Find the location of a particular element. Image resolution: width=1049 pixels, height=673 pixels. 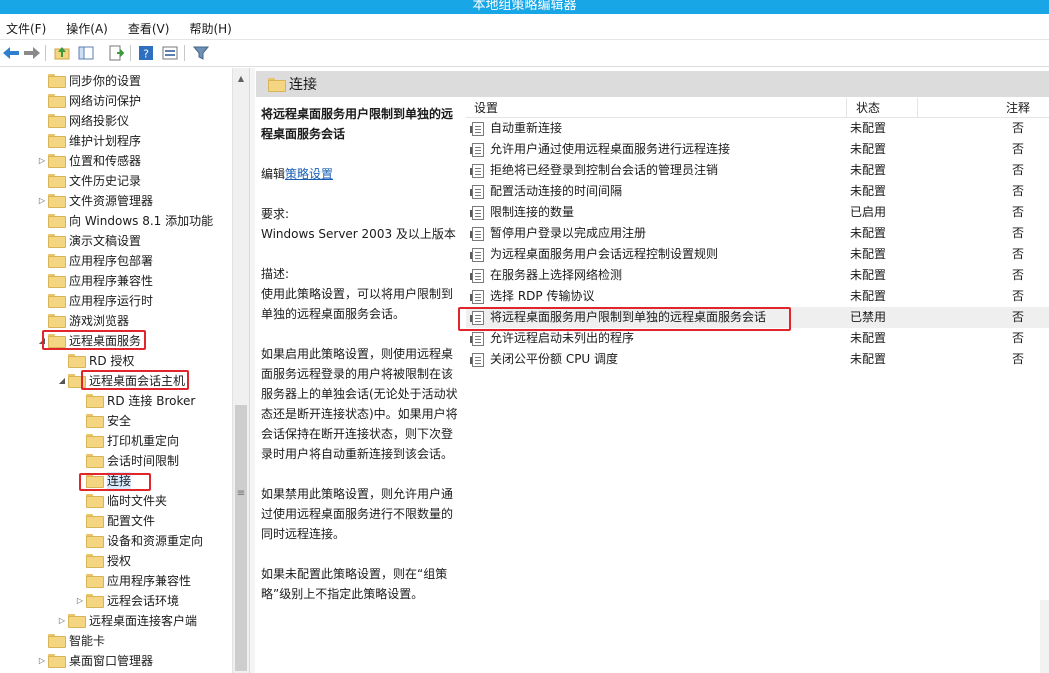

tree-item: 会话时间限制 is located at coordinates (126, 460).